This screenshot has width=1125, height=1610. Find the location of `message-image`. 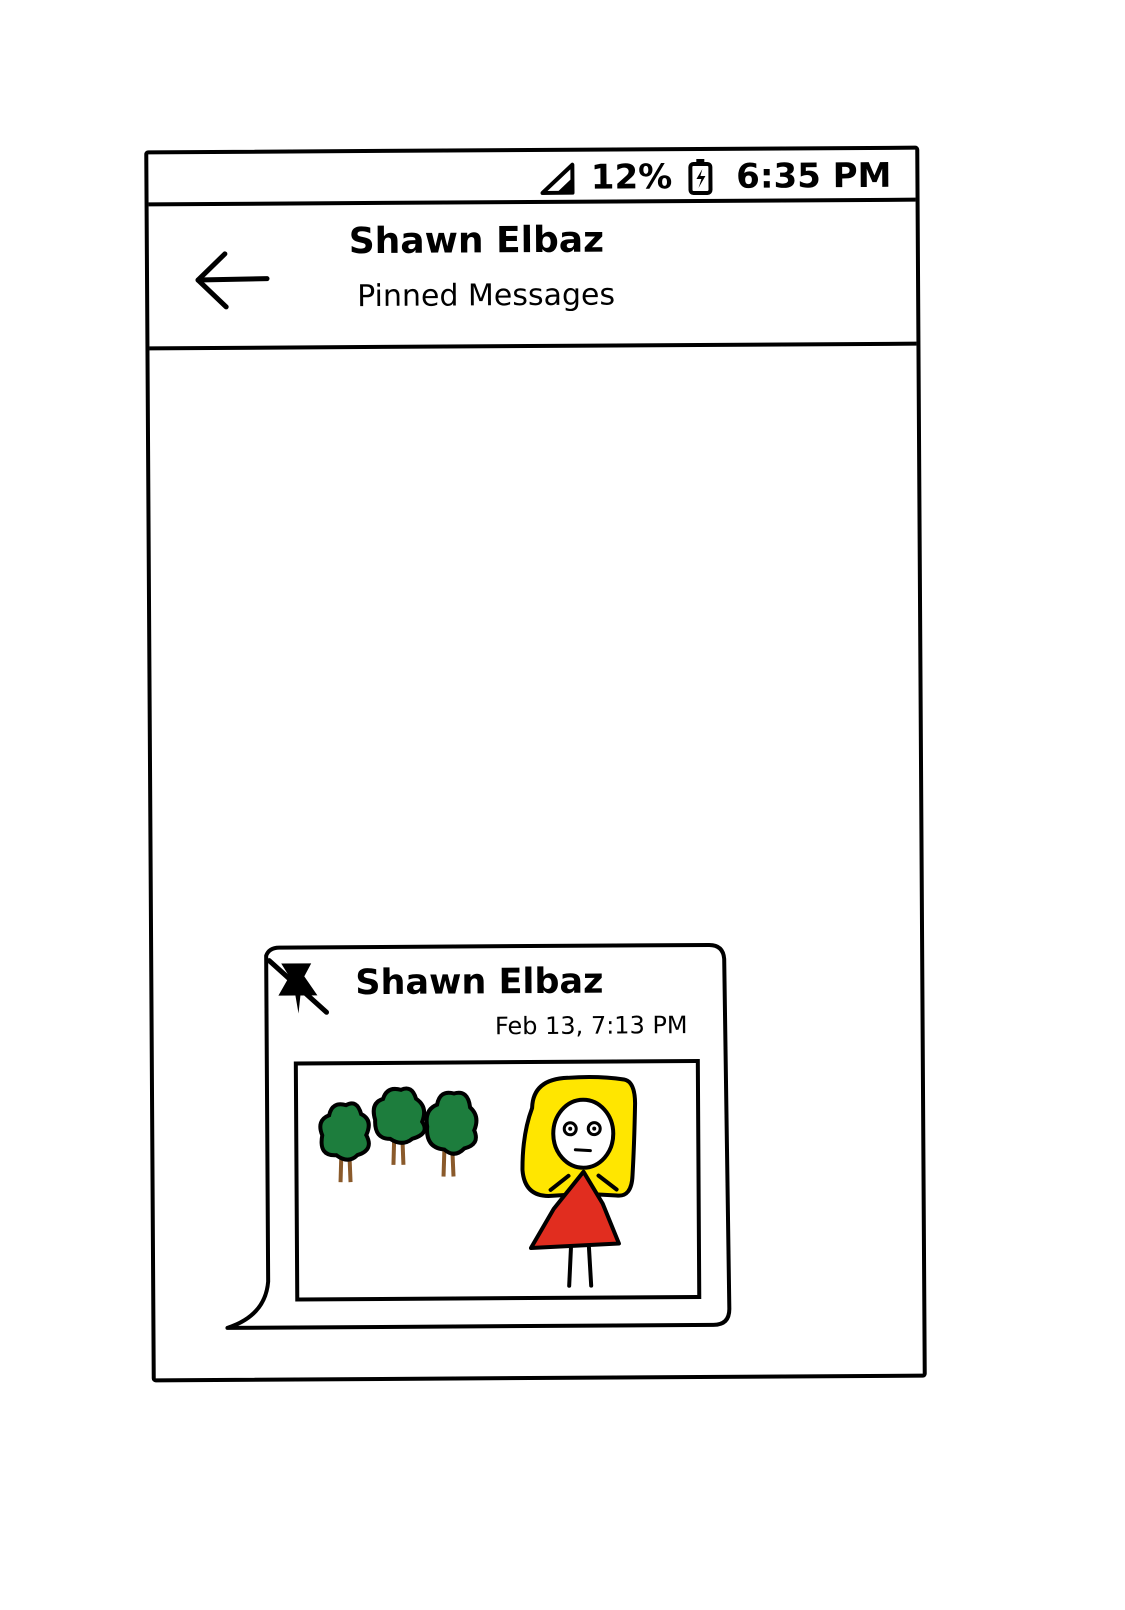

message-image is located at coordinates (497, 1180).